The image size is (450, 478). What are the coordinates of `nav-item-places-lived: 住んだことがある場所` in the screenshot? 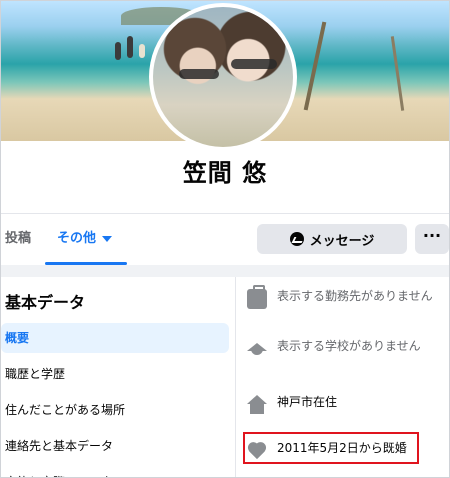 It's located at (115, 410).